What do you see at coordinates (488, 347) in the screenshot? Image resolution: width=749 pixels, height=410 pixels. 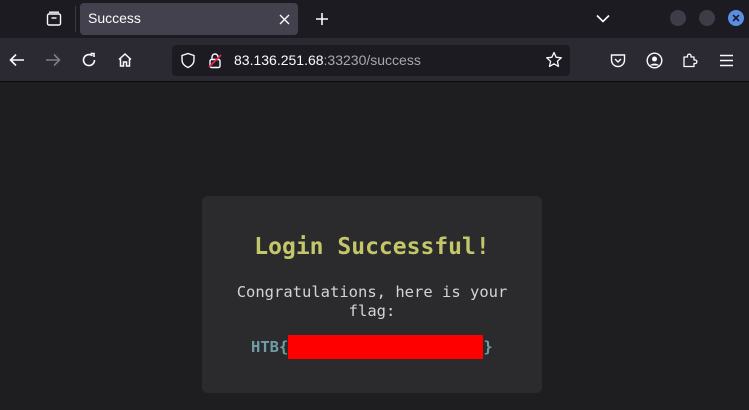 I see `flag-suffix: }` at bounding box center [488, 347].